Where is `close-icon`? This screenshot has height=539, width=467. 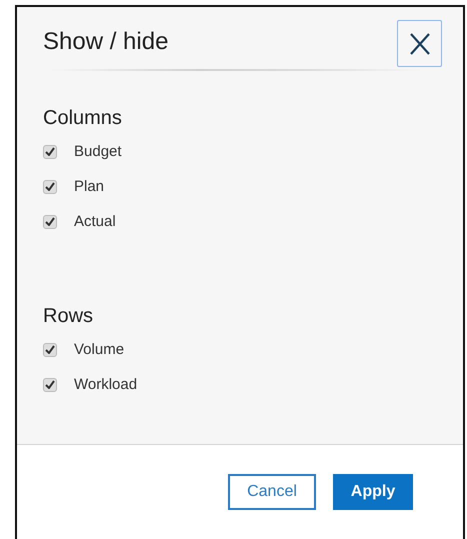 close-icon is located at coordinates (419, 44).